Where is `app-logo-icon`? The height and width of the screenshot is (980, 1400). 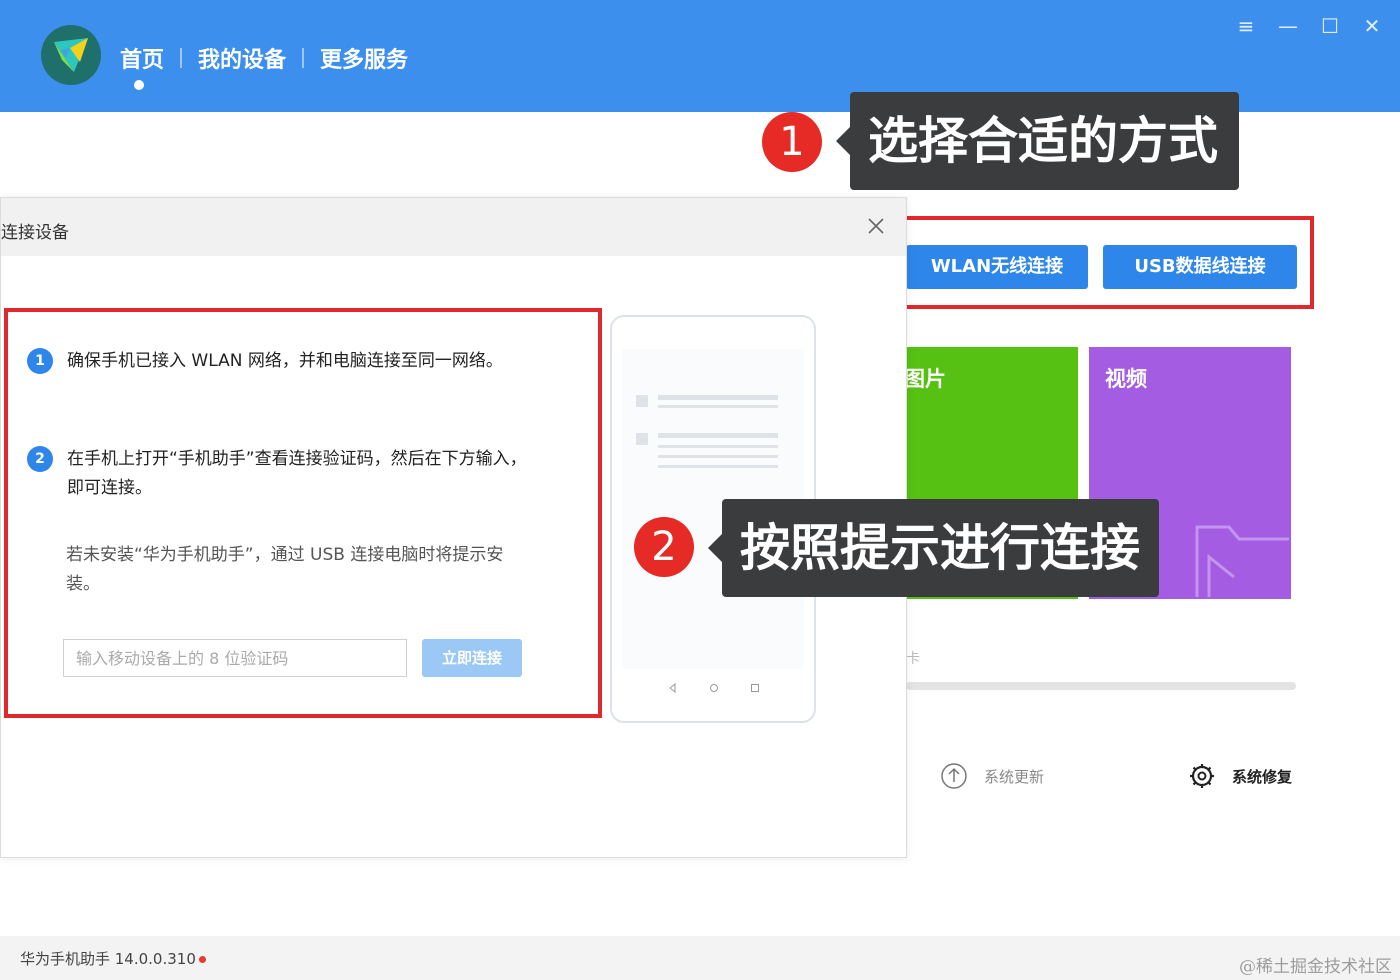 app-logo-icon is located at coordinates (71, 55).